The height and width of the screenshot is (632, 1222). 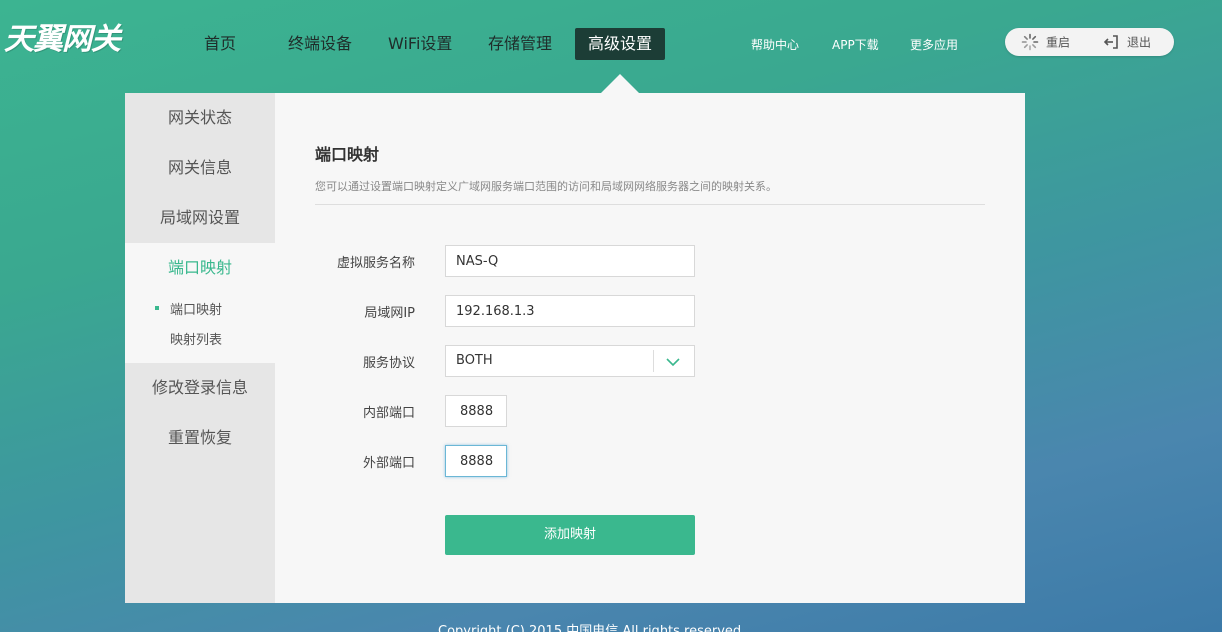 What do you see at coordinates (474, 360) in the screenshot?
I see `protocol-value: BOTH` at bounding box center [474, 360].